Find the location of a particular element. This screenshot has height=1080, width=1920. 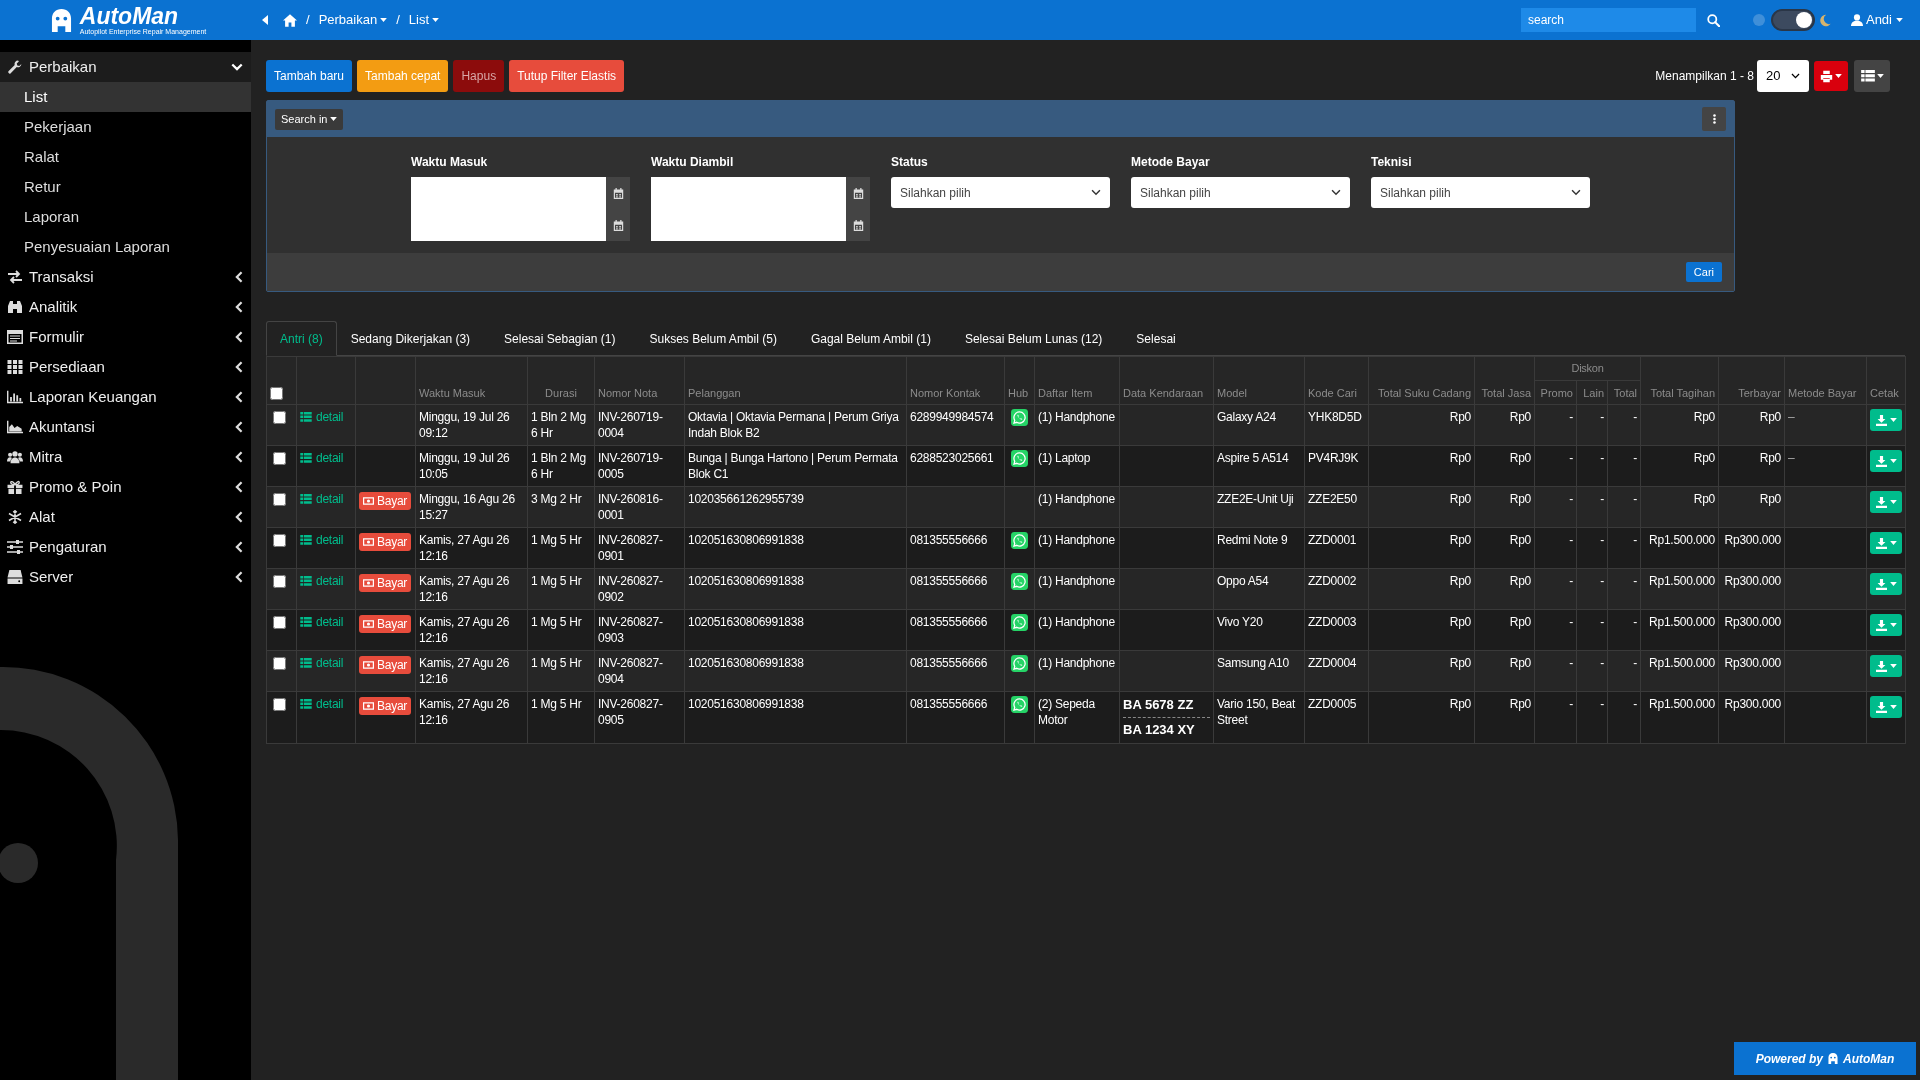

breadcrumb-link: Perbaikan is located at coordinates (353, 20).